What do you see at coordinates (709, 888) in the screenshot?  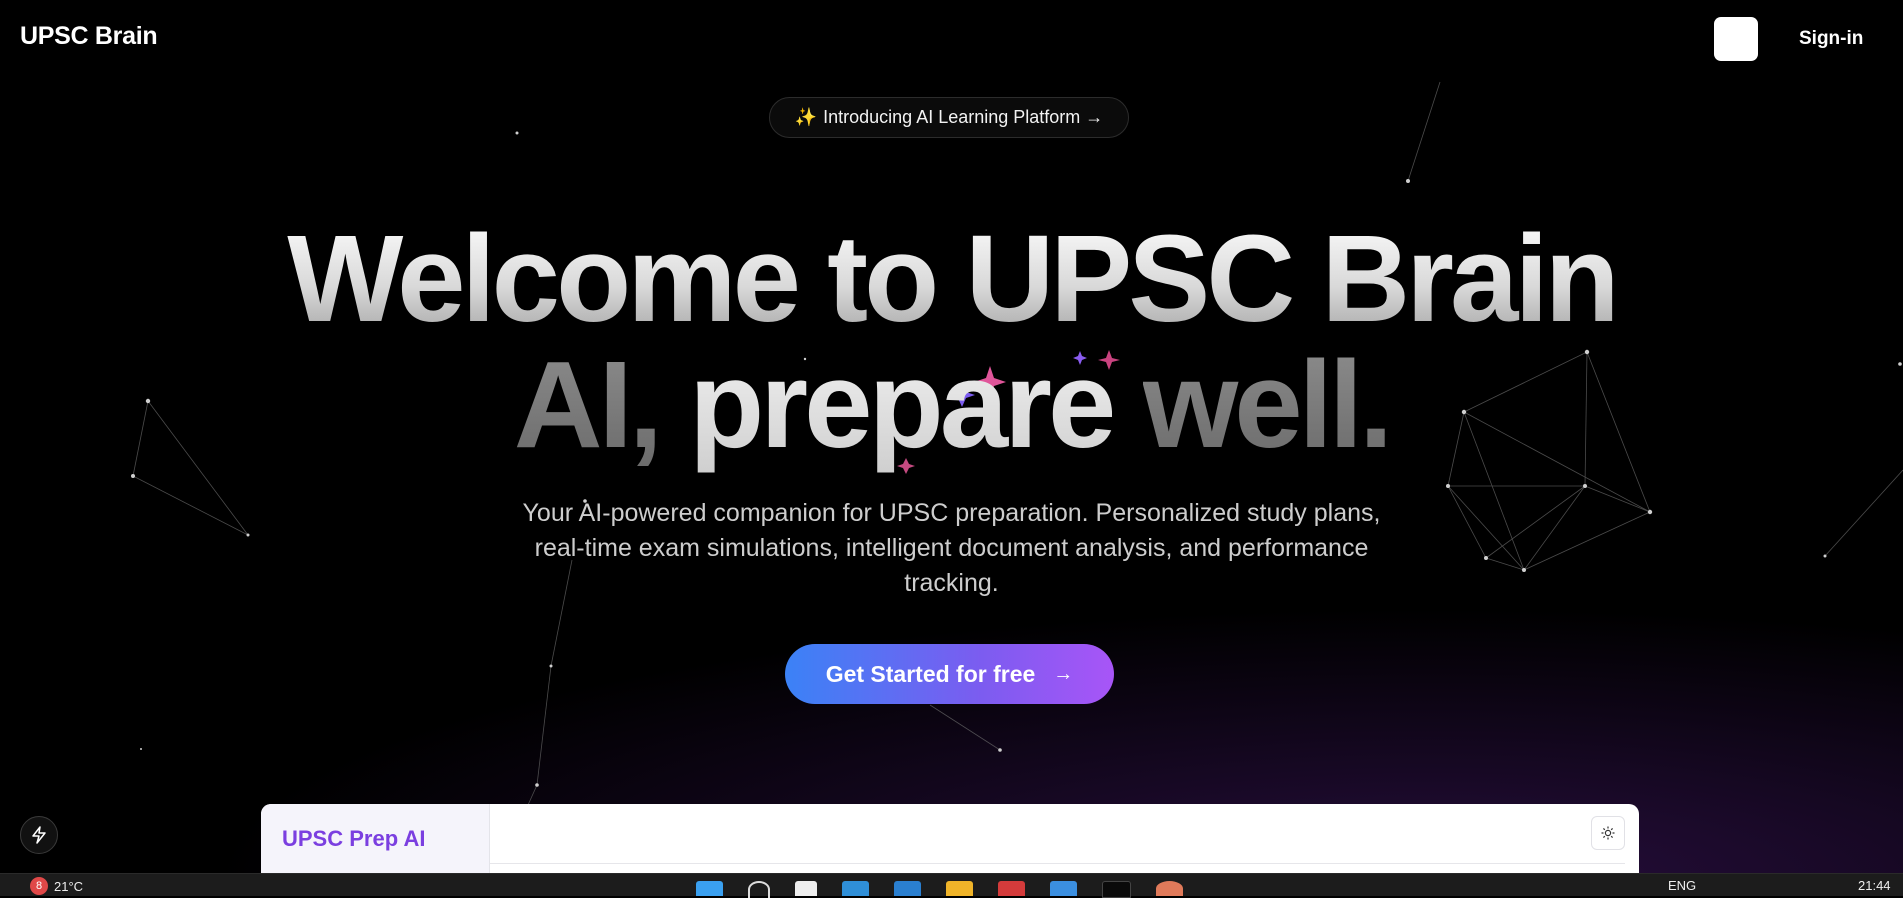 I see `windows-start-icon` at bounding box center [709, 888].